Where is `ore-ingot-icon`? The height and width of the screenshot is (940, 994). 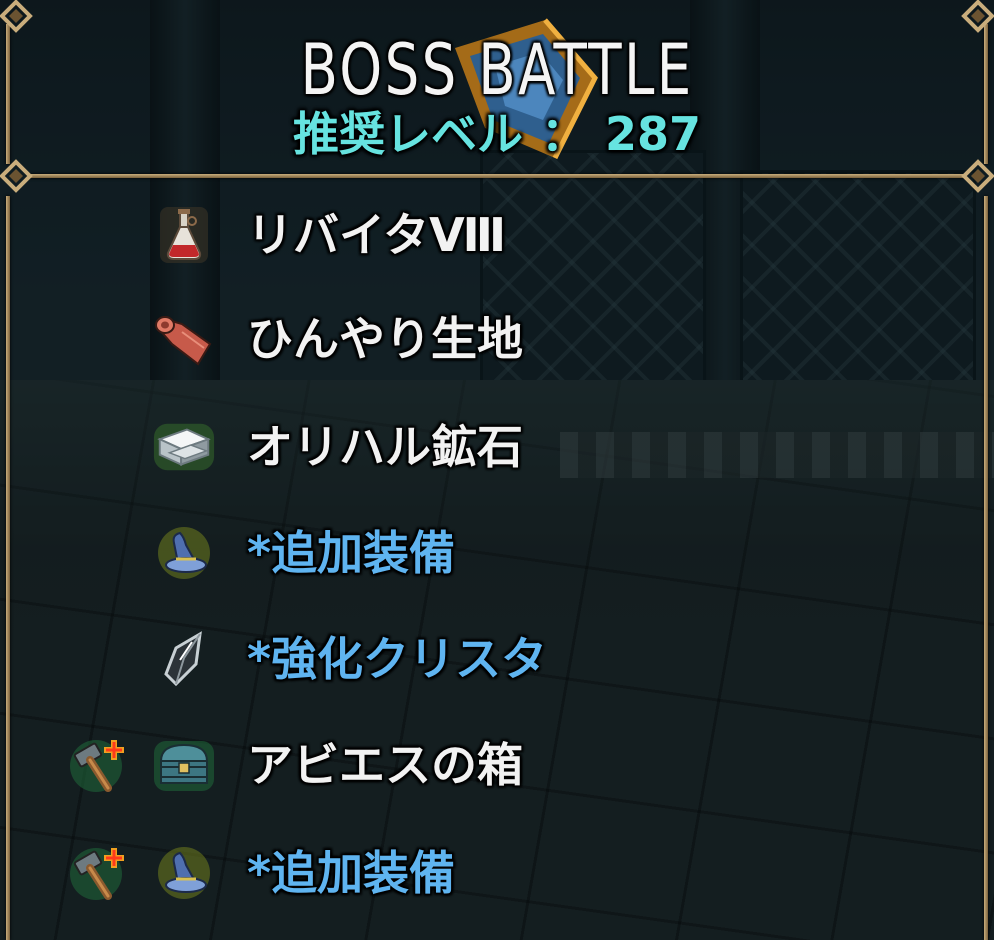 ore-ingot-icon is located at coordinates (184, 447).